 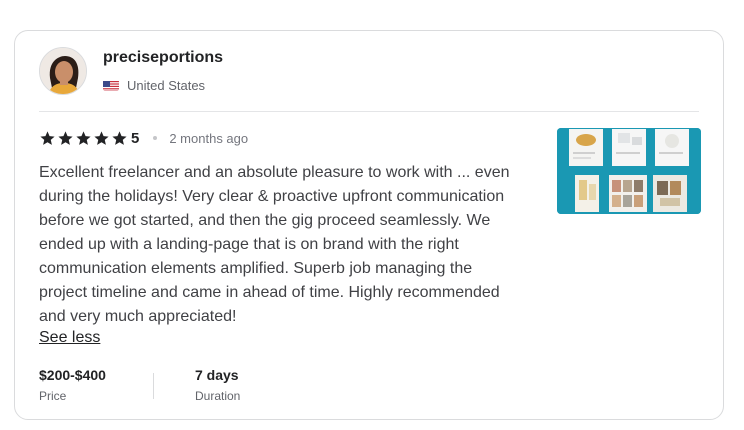 I want to click on review-thumbnail, so click(x=629, y=171).